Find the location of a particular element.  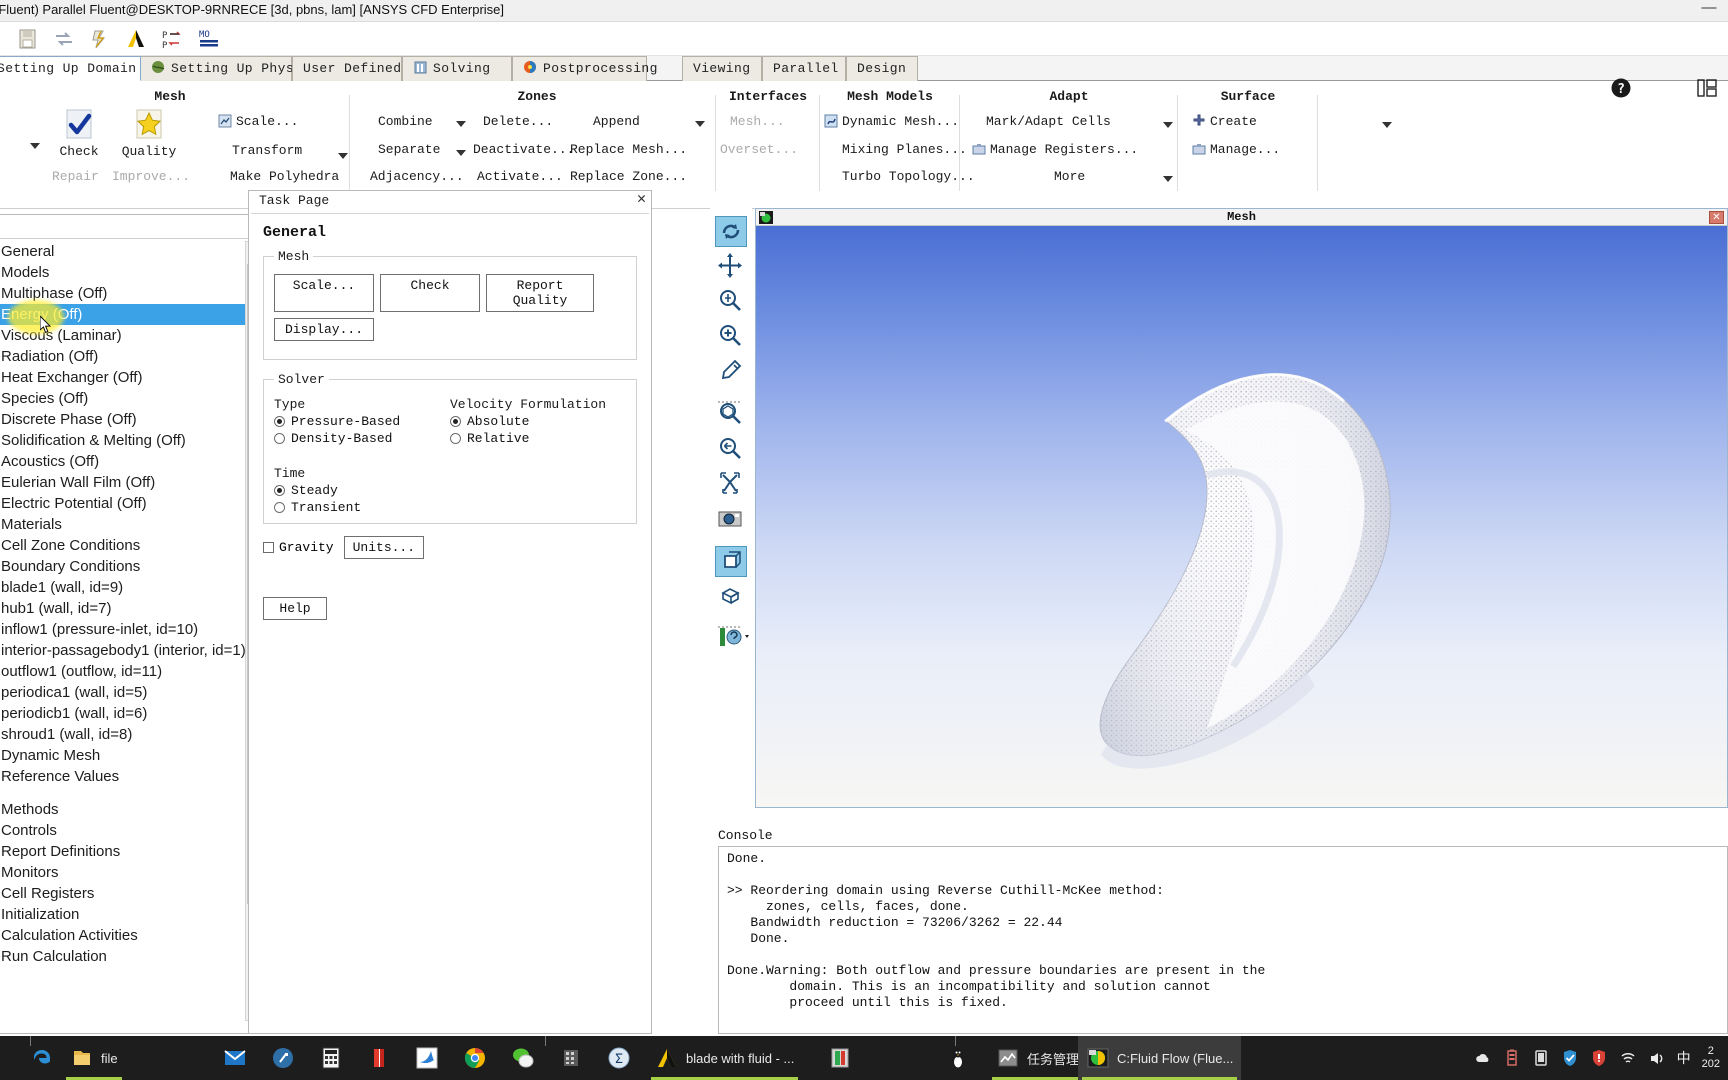

tree-item-shroud1: shroud1 (wall, id=8) is located at coordinates (122, 734).